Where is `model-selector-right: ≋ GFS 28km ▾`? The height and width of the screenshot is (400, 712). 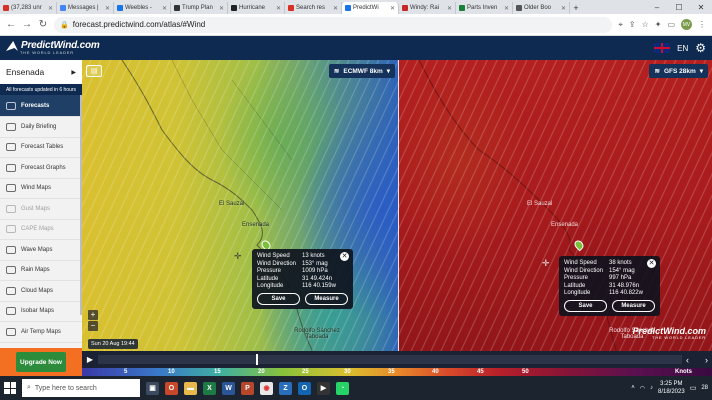 model-selector-right: ≋ GFS 28km ▾ is located at coordinates (678, 71).